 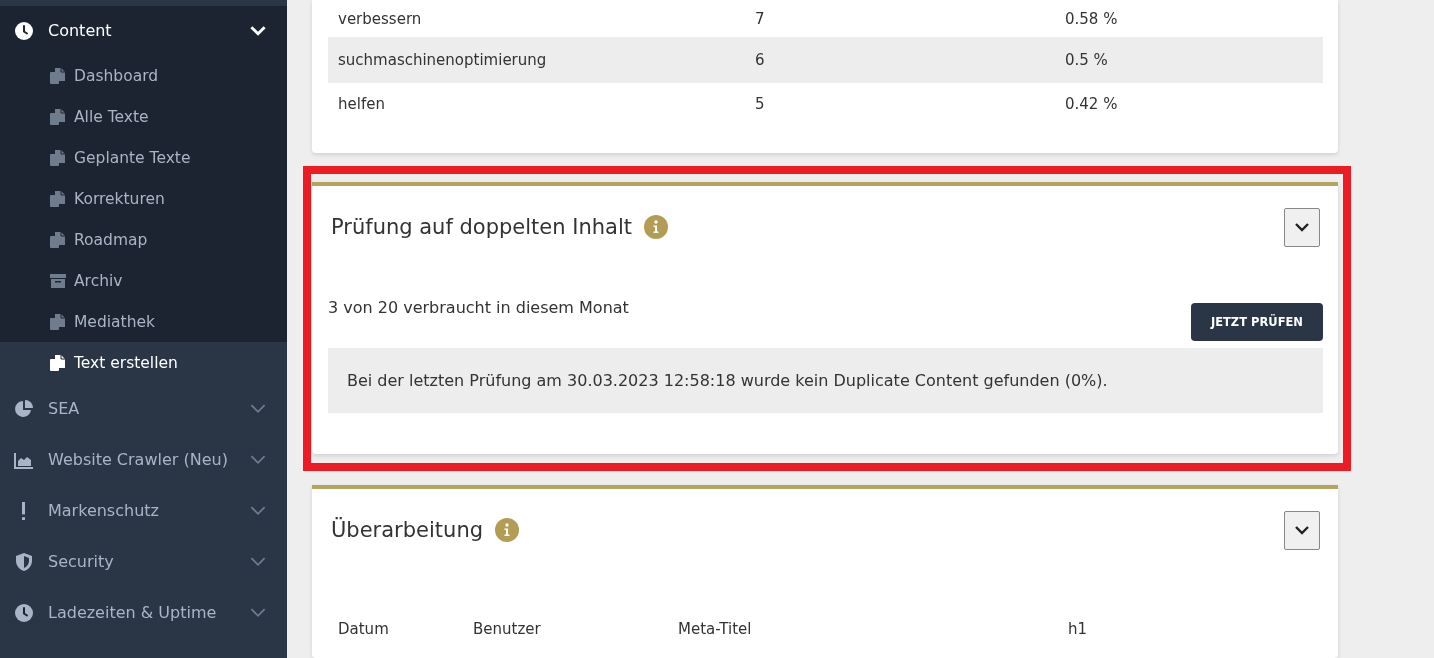 I want to click on column-header: Datum, so click(x=364, y=629).